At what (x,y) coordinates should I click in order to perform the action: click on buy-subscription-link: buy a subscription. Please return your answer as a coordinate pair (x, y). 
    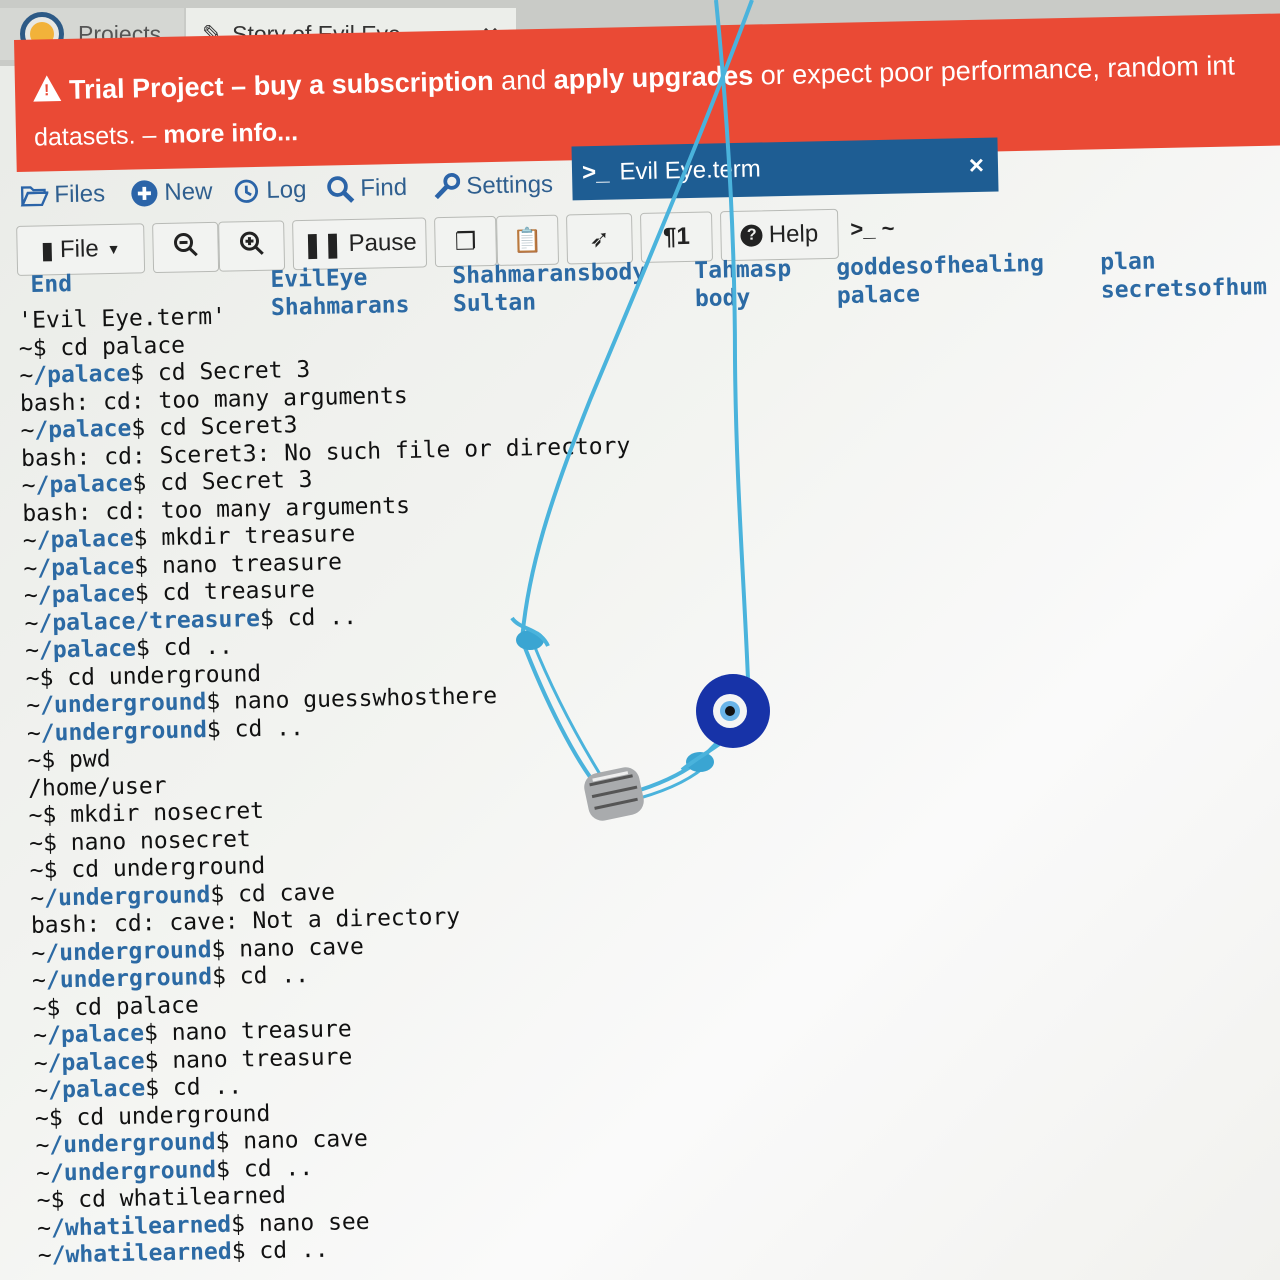
    Looking at the image, I should click on (373, 83).